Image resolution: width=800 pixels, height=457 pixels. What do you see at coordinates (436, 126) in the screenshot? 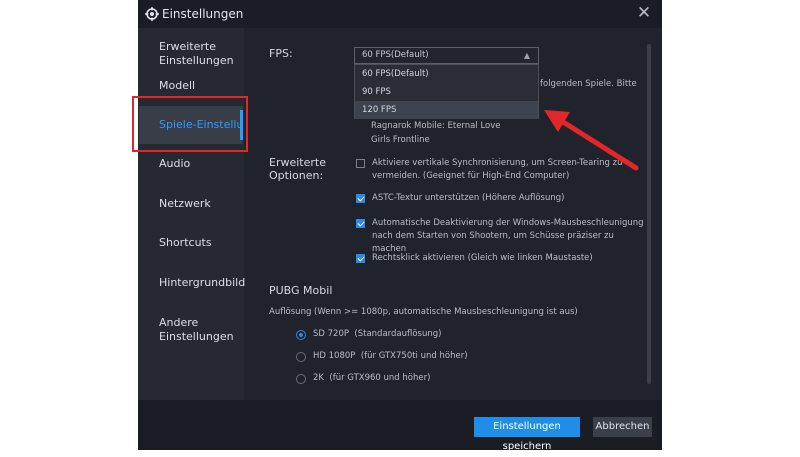
I see `game-list-item: Ragnarok Mobile: Eternal Love` at bounding box center [436, 126].